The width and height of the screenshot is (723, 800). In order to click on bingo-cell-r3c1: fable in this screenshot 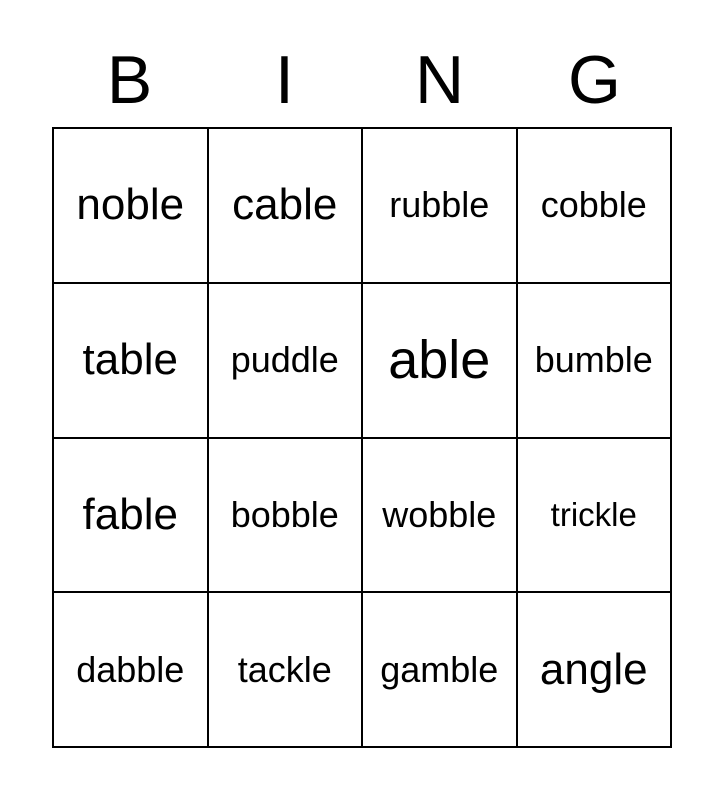, I will do `click(131, 516)`.